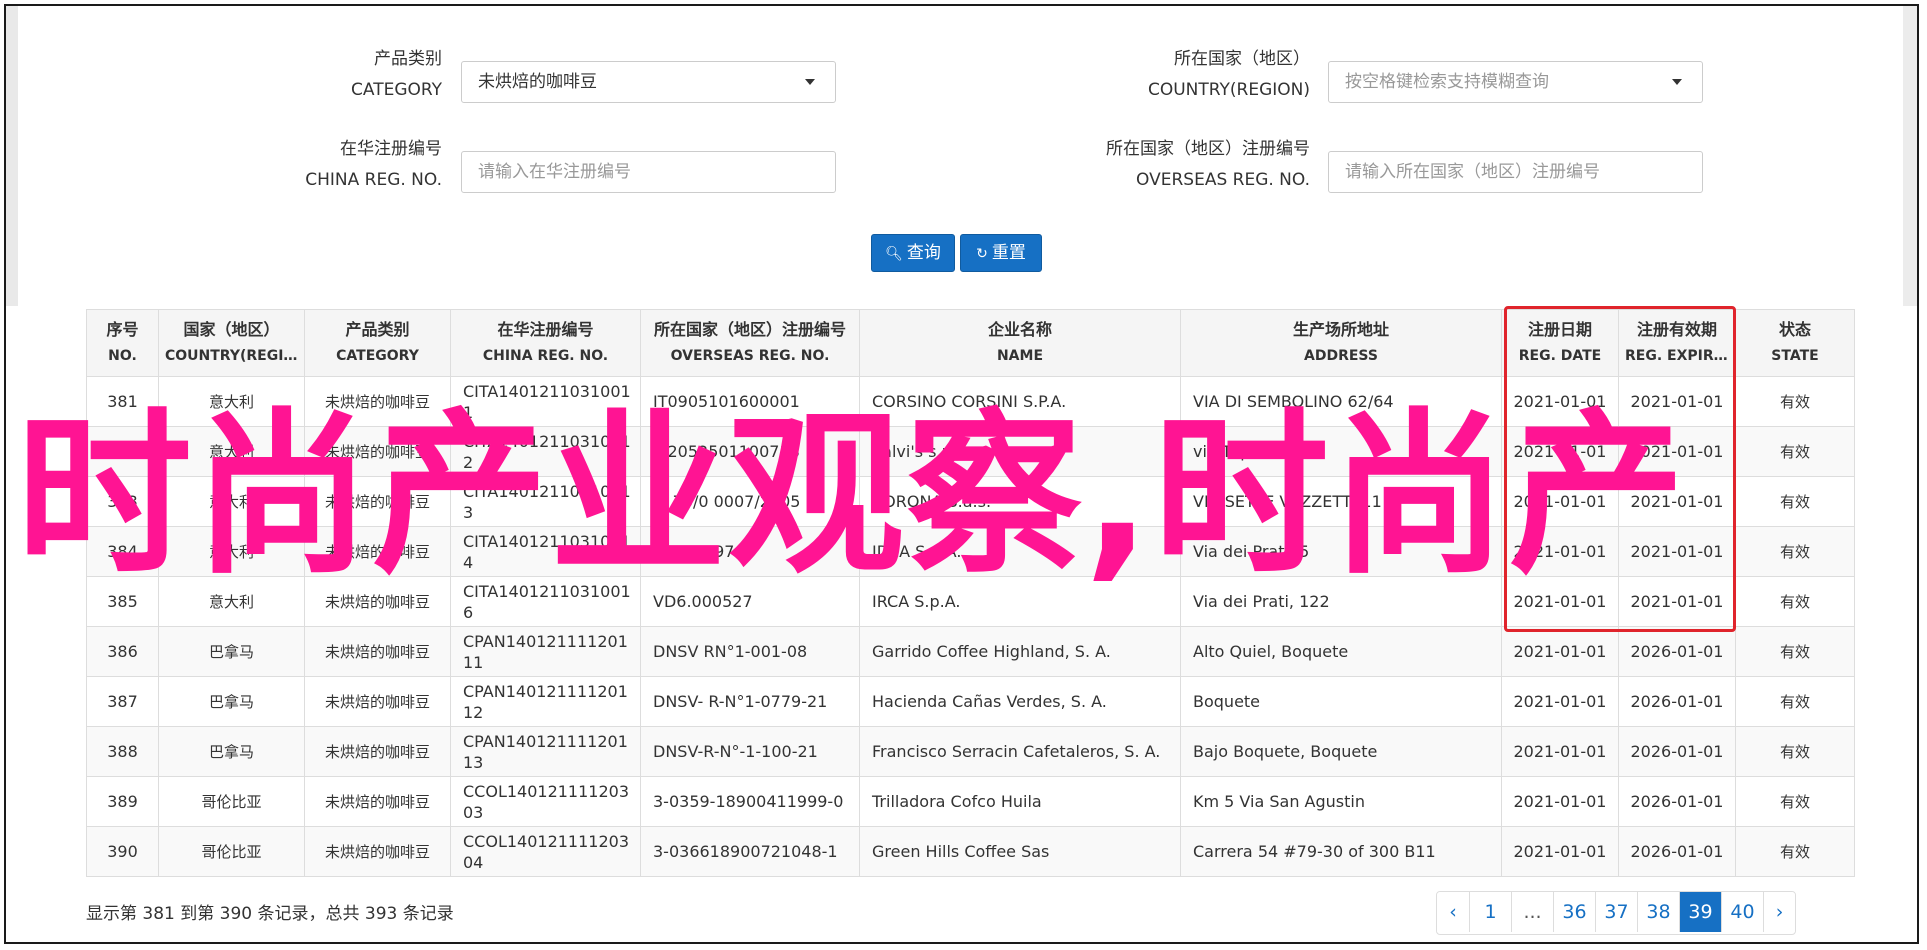 The width and height of the screenshot is (1927, 950). I want to click on category-select: 未烘焙的咖啡豆, so click(648, 82).